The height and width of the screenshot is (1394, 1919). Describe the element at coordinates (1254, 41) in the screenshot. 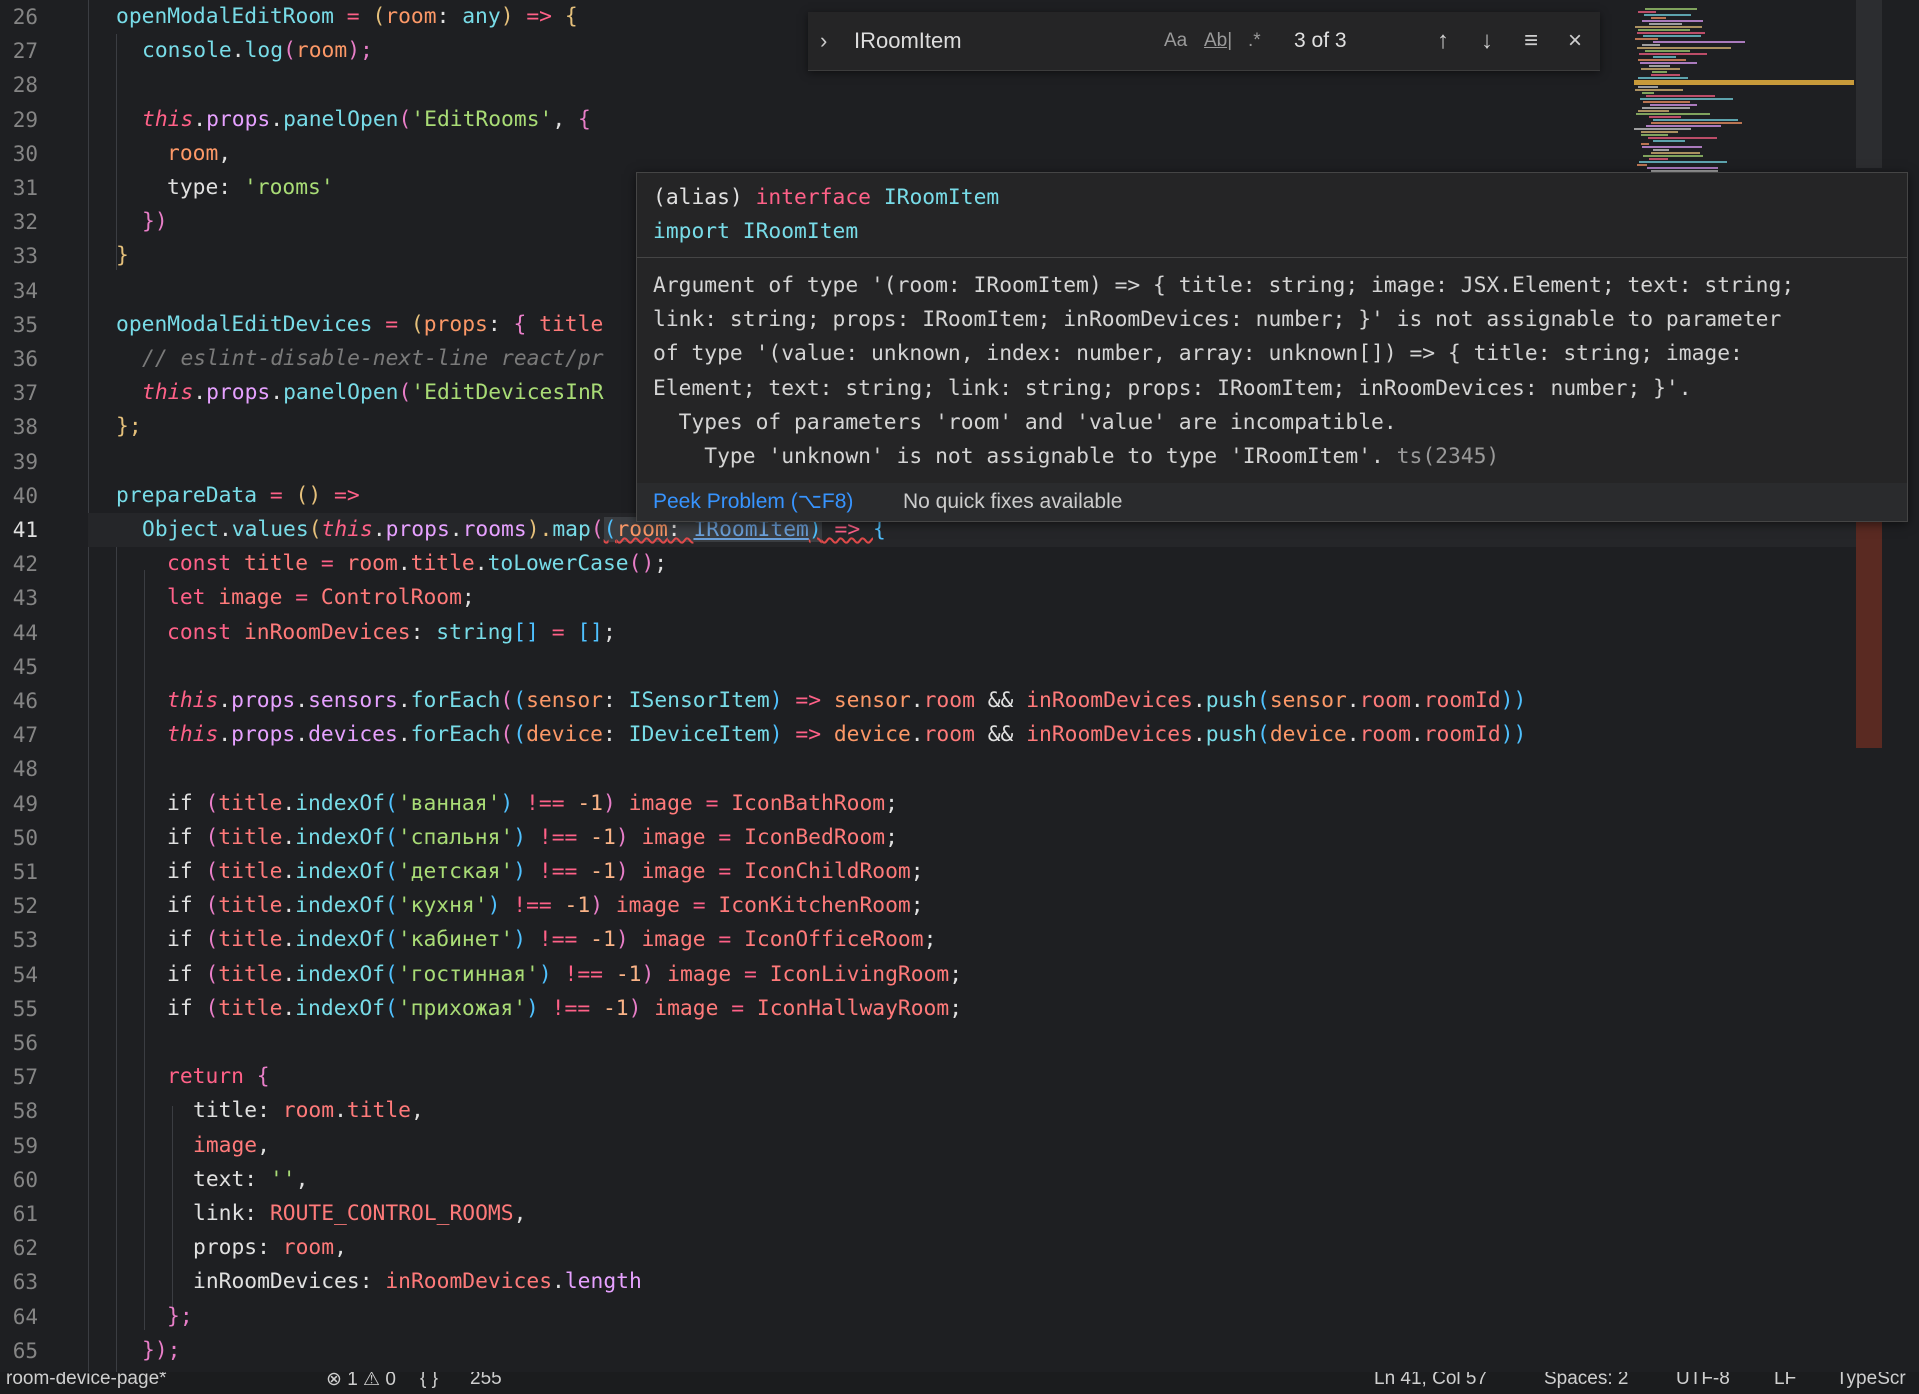

I see `regex-toggle: .*` at that location.